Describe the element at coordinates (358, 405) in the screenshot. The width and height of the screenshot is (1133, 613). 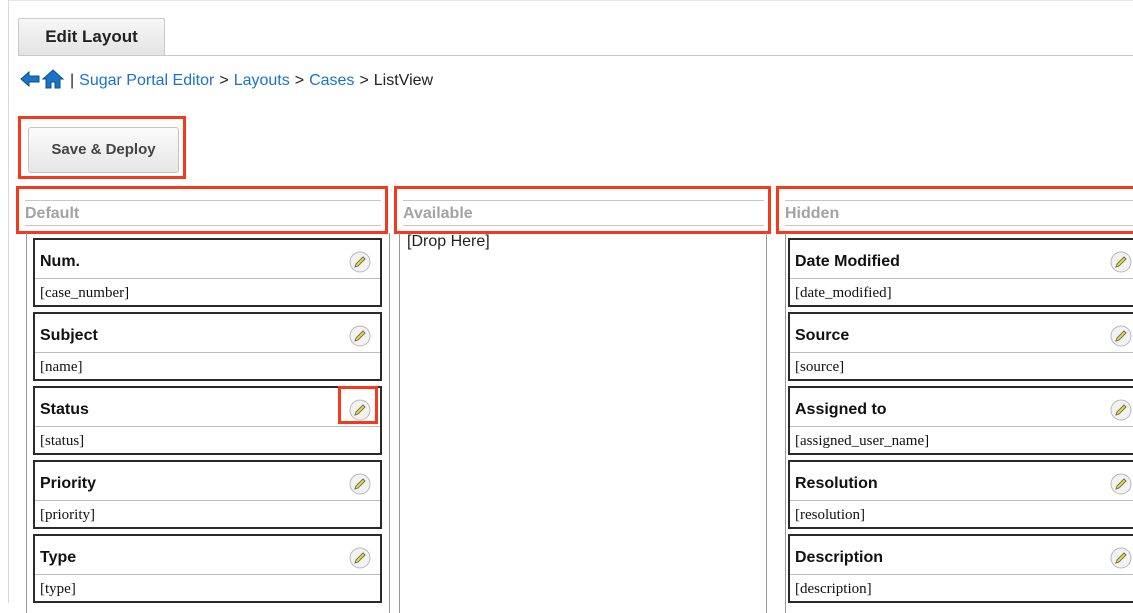
I see `edit-icon-highlight` at that location.